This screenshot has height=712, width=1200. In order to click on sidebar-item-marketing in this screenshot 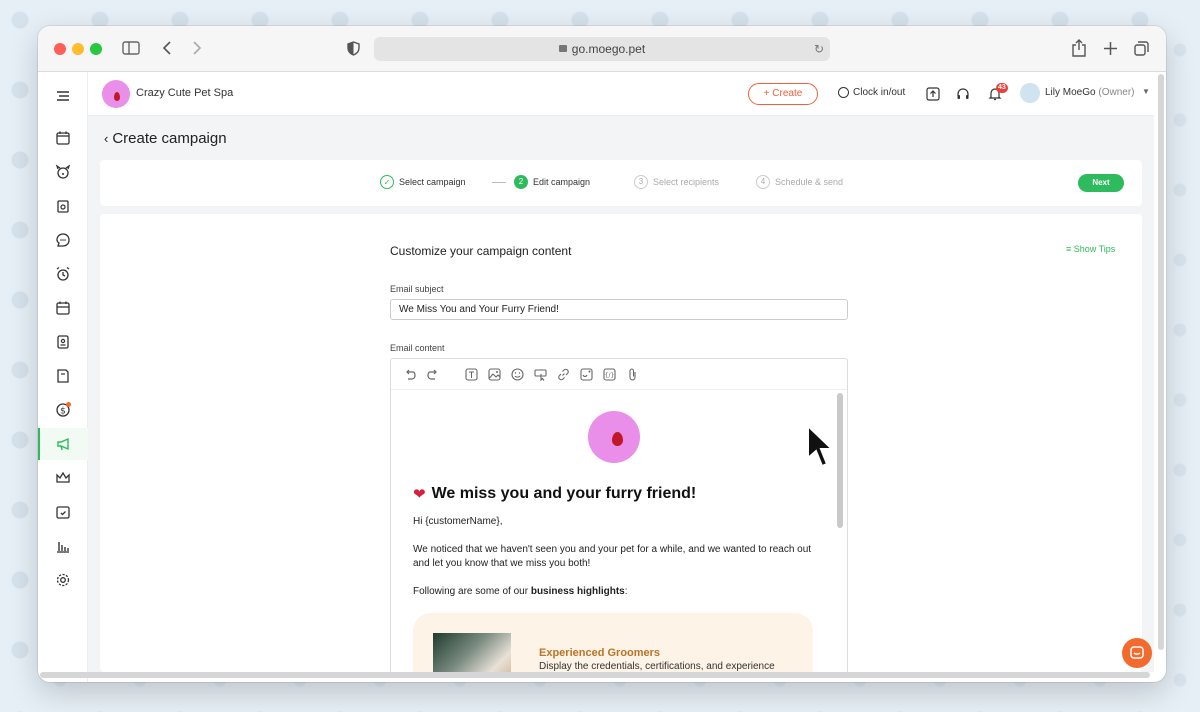, I will do `click(63, 444)`.